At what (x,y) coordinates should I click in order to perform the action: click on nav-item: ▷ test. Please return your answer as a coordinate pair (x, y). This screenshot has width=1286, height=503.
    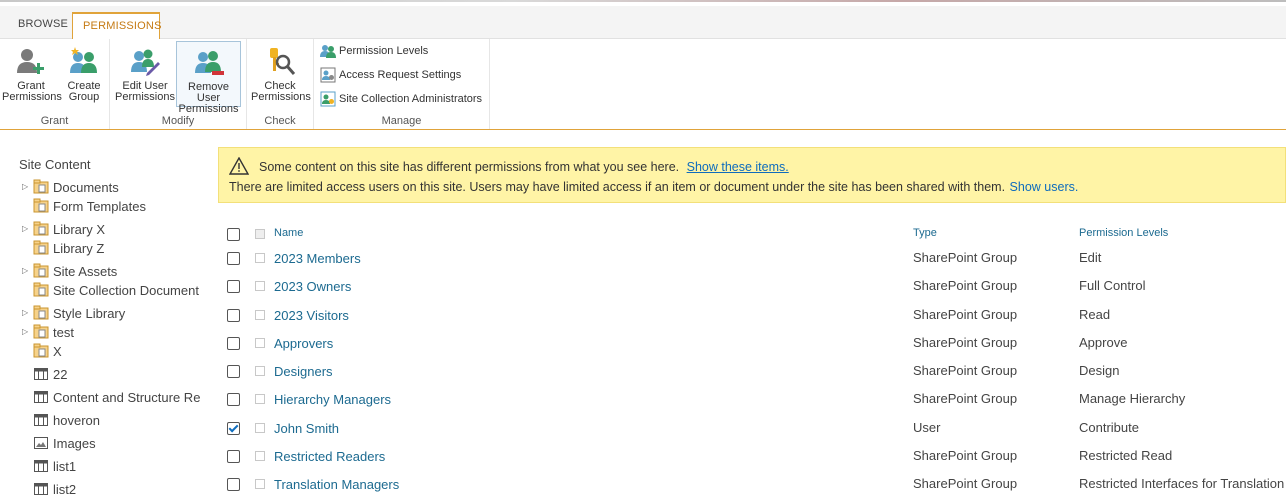
    Looking at the image, I should click on (107, 333).